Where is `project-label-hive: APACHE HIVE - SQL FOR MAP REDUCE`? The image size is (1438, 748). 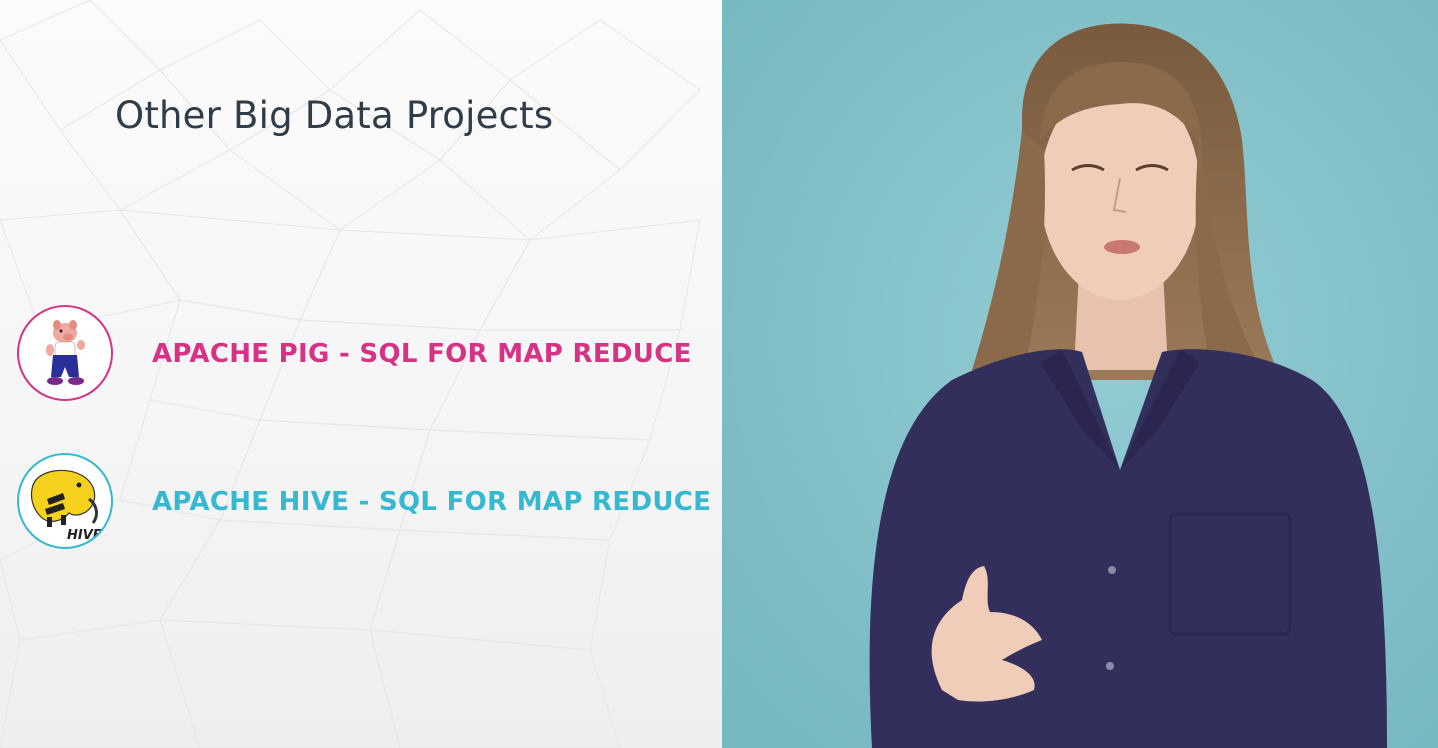 project-label-hive: APACHE HIVE - SQL FOR MAP REDUCE is located at coordinates (432, 502).